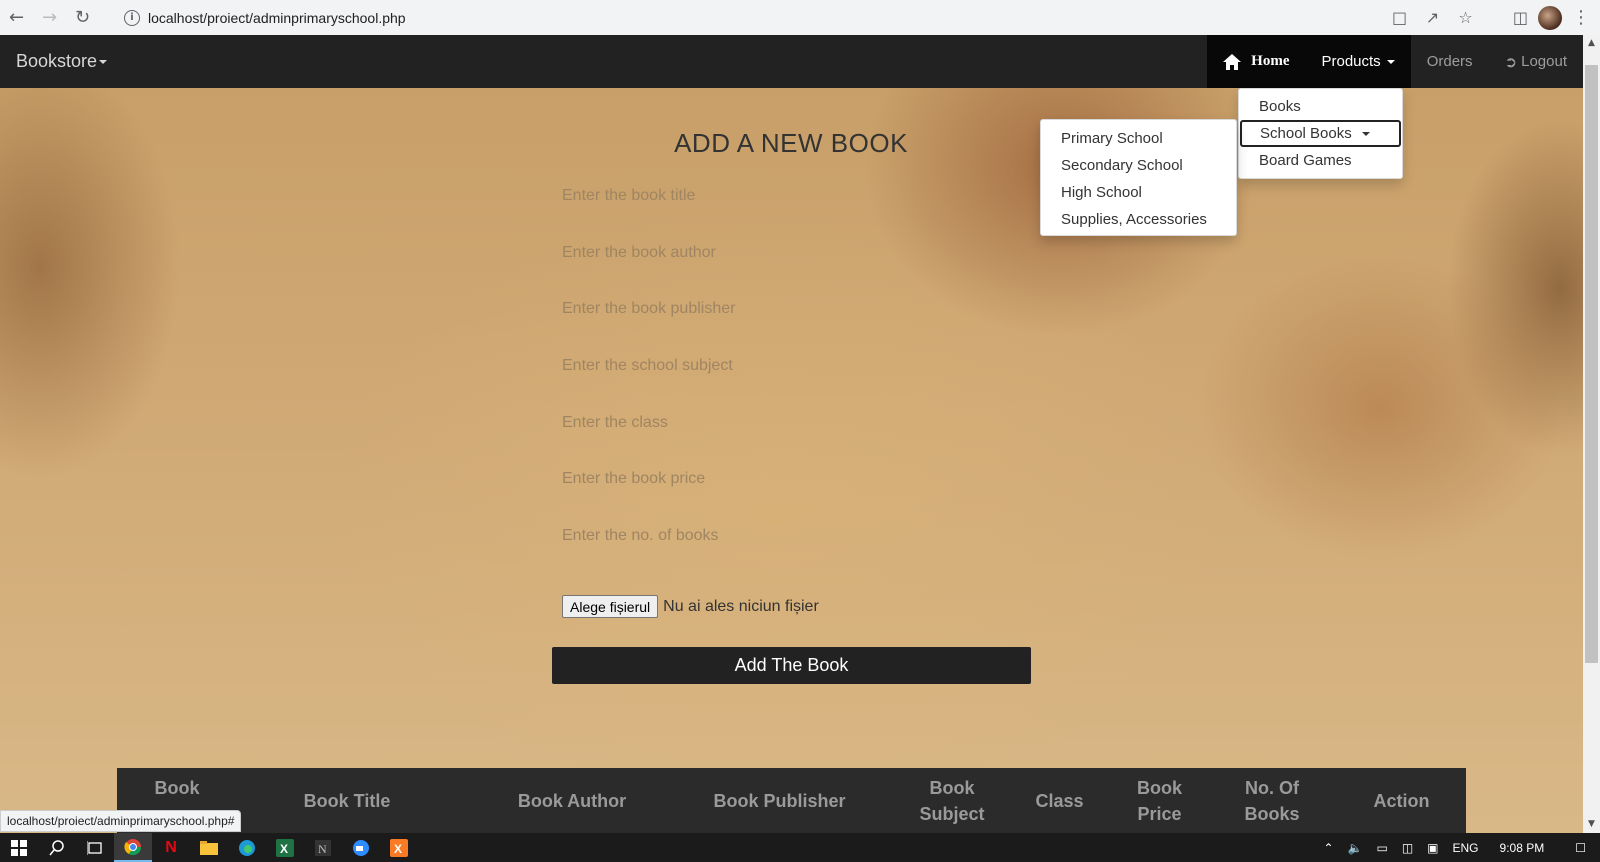 The image size is (1600, 862). Describe the element at coordinates (797, 253) in the screenshot. I see `book-author-input` at that location.